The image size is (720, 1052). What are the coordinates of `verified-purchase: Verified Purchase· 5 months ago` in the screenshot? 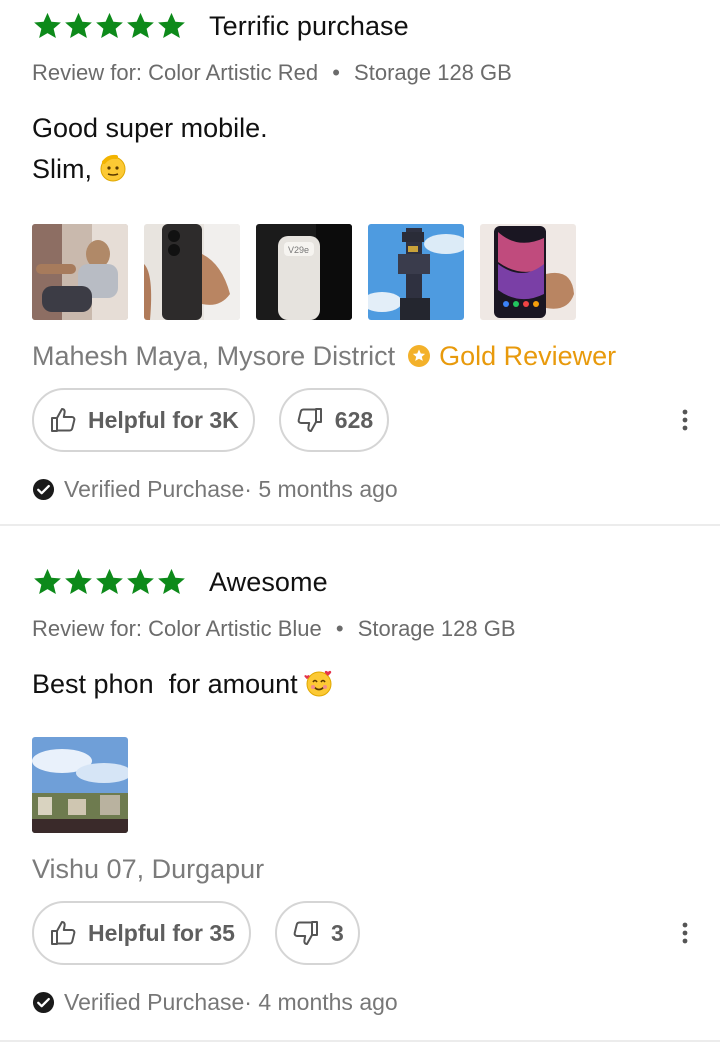 It's located at (360, 489).